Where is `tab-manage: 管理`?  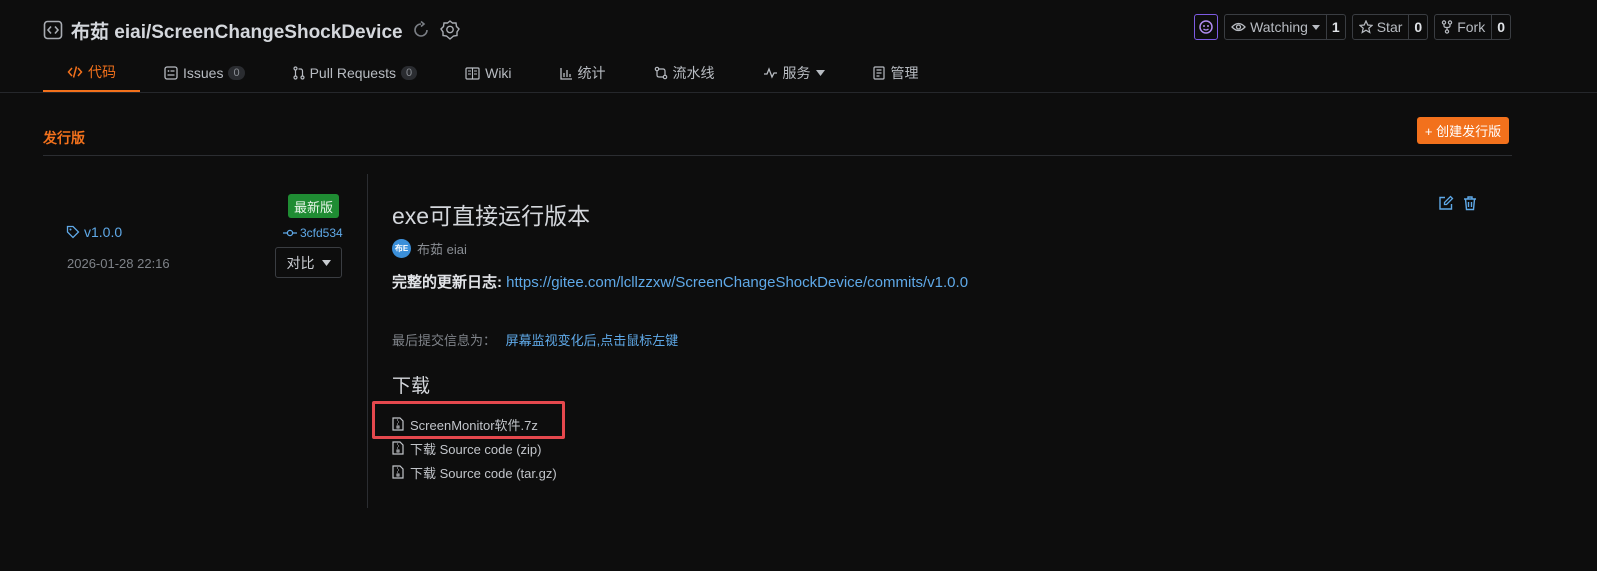 tab-manage: 管理 is located at coordinates (896, 73).